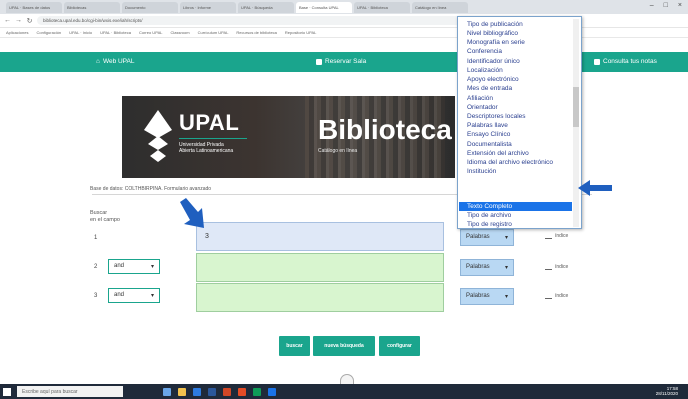 This screenshot has height=399, width=688. I want to click on dropdown-option: Idioma del archivo electrónico, so click(510, 162).